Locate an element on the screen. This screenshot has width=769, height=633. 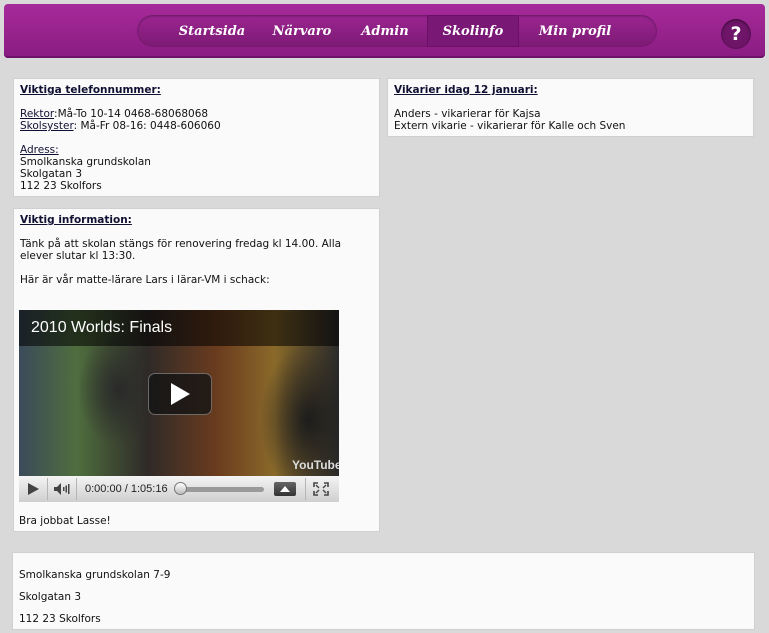
fullscreen-icon is located at coordinates (320, 489).